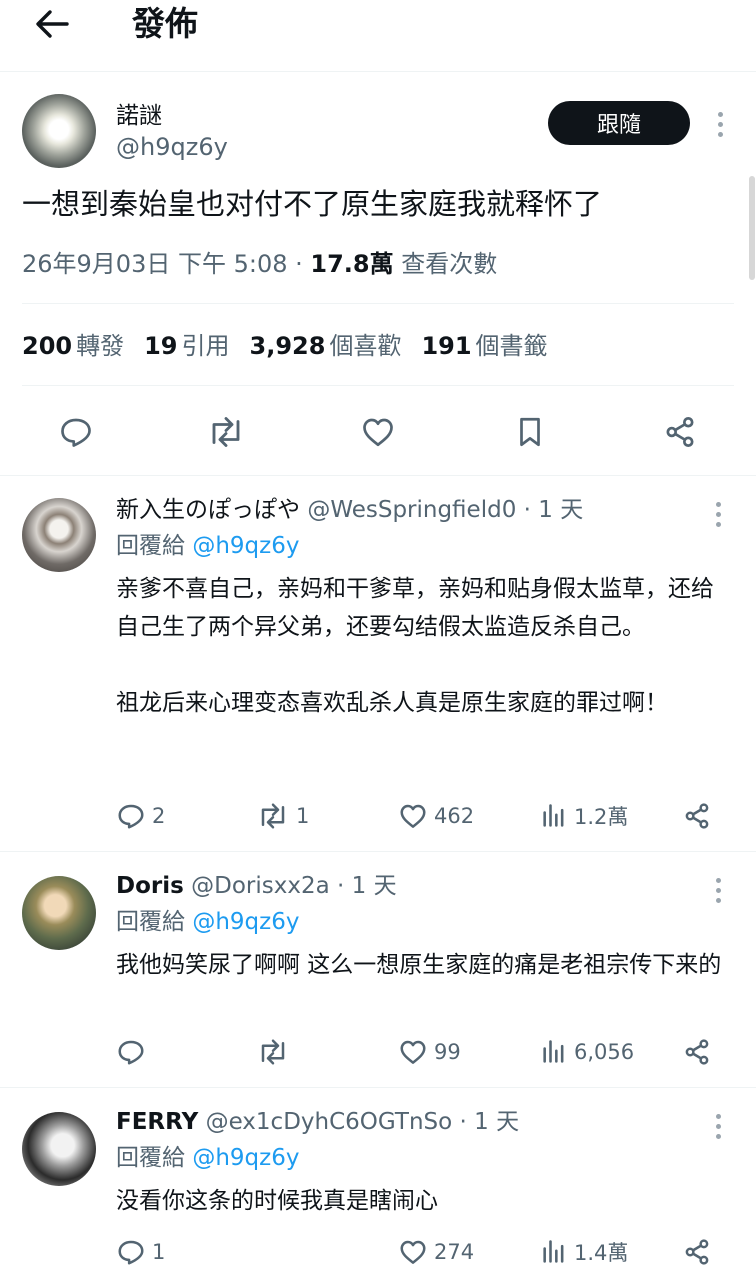 Image resolution: width=756 pixels, height=1280 pixels. I want to click on views-button: 1.4萬, so click(584, 1252).